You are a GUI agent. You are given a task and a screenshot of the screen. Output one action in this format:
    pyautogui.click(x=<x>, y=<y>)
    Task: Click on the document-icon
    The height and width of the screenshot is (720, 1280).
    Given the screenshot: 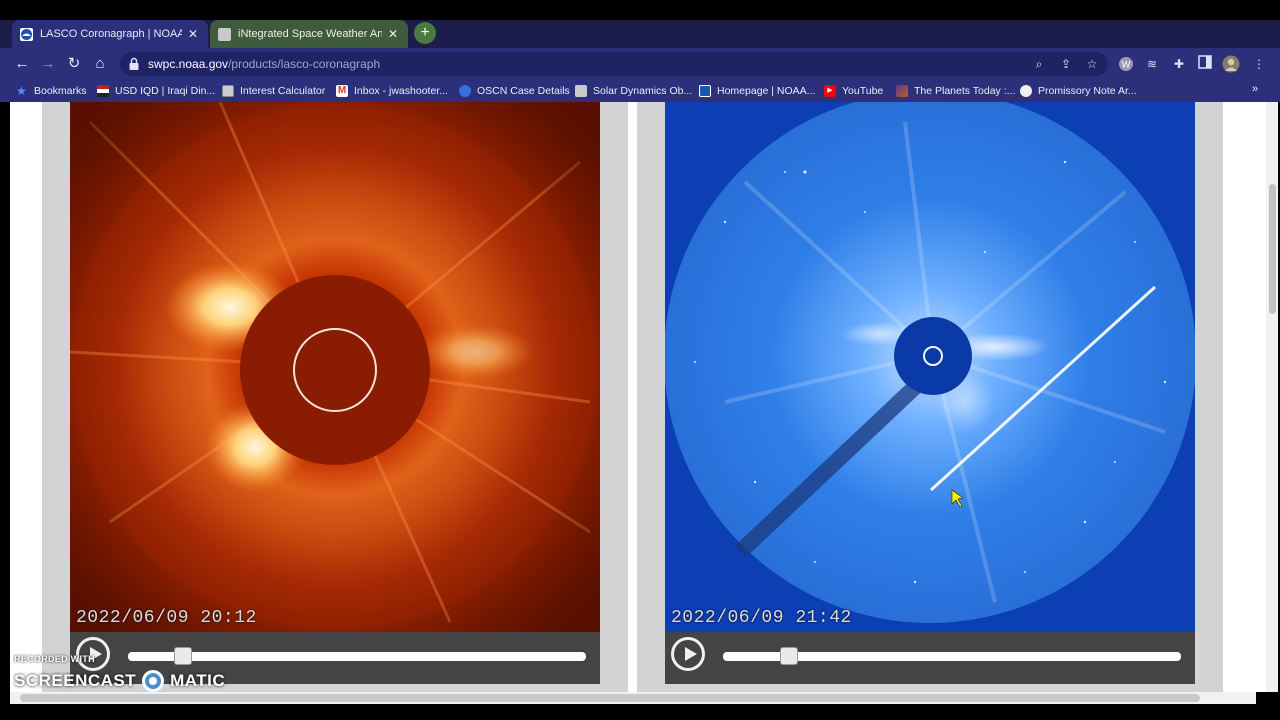 What is the action you would take?
    pyautogui.click(x=1026, y=91)
    